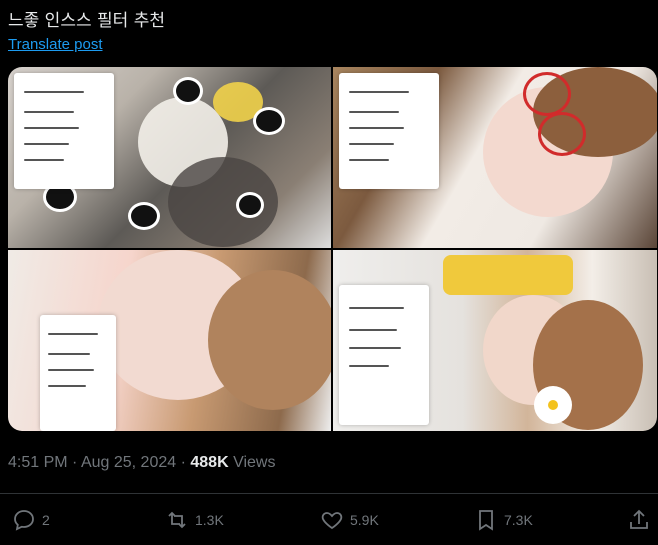  I want to click on post-text: 느좋 인스스 필터 추천, so click(86, 21).